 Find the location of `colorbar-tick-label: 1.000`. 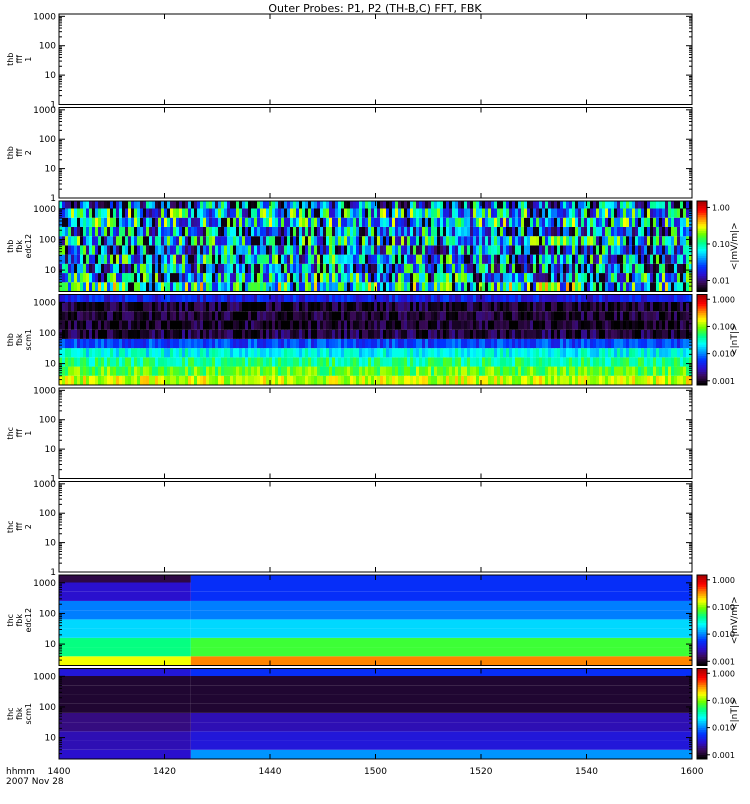

colorbar-tick-label: 1.000 is located at coordinates (723, 580).